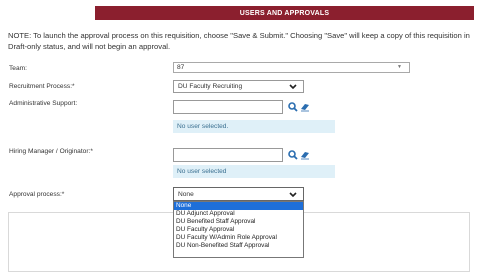 This screenshot has height=272, width=480. I want to click on hiring-manager-empty: No user selected, so click(254, 171).